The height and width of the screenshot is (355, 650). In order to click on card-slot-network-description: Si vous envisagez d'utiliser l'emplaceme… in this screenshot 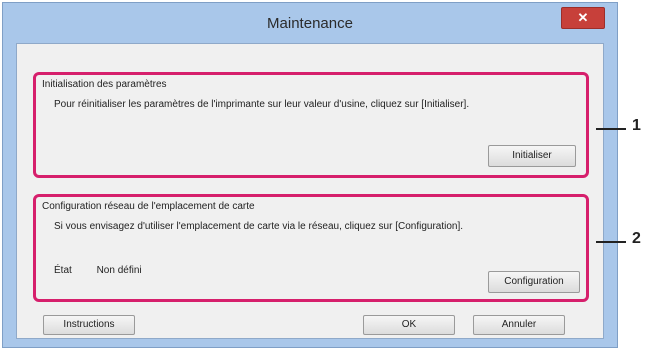, I will do `click(259, 226)`.